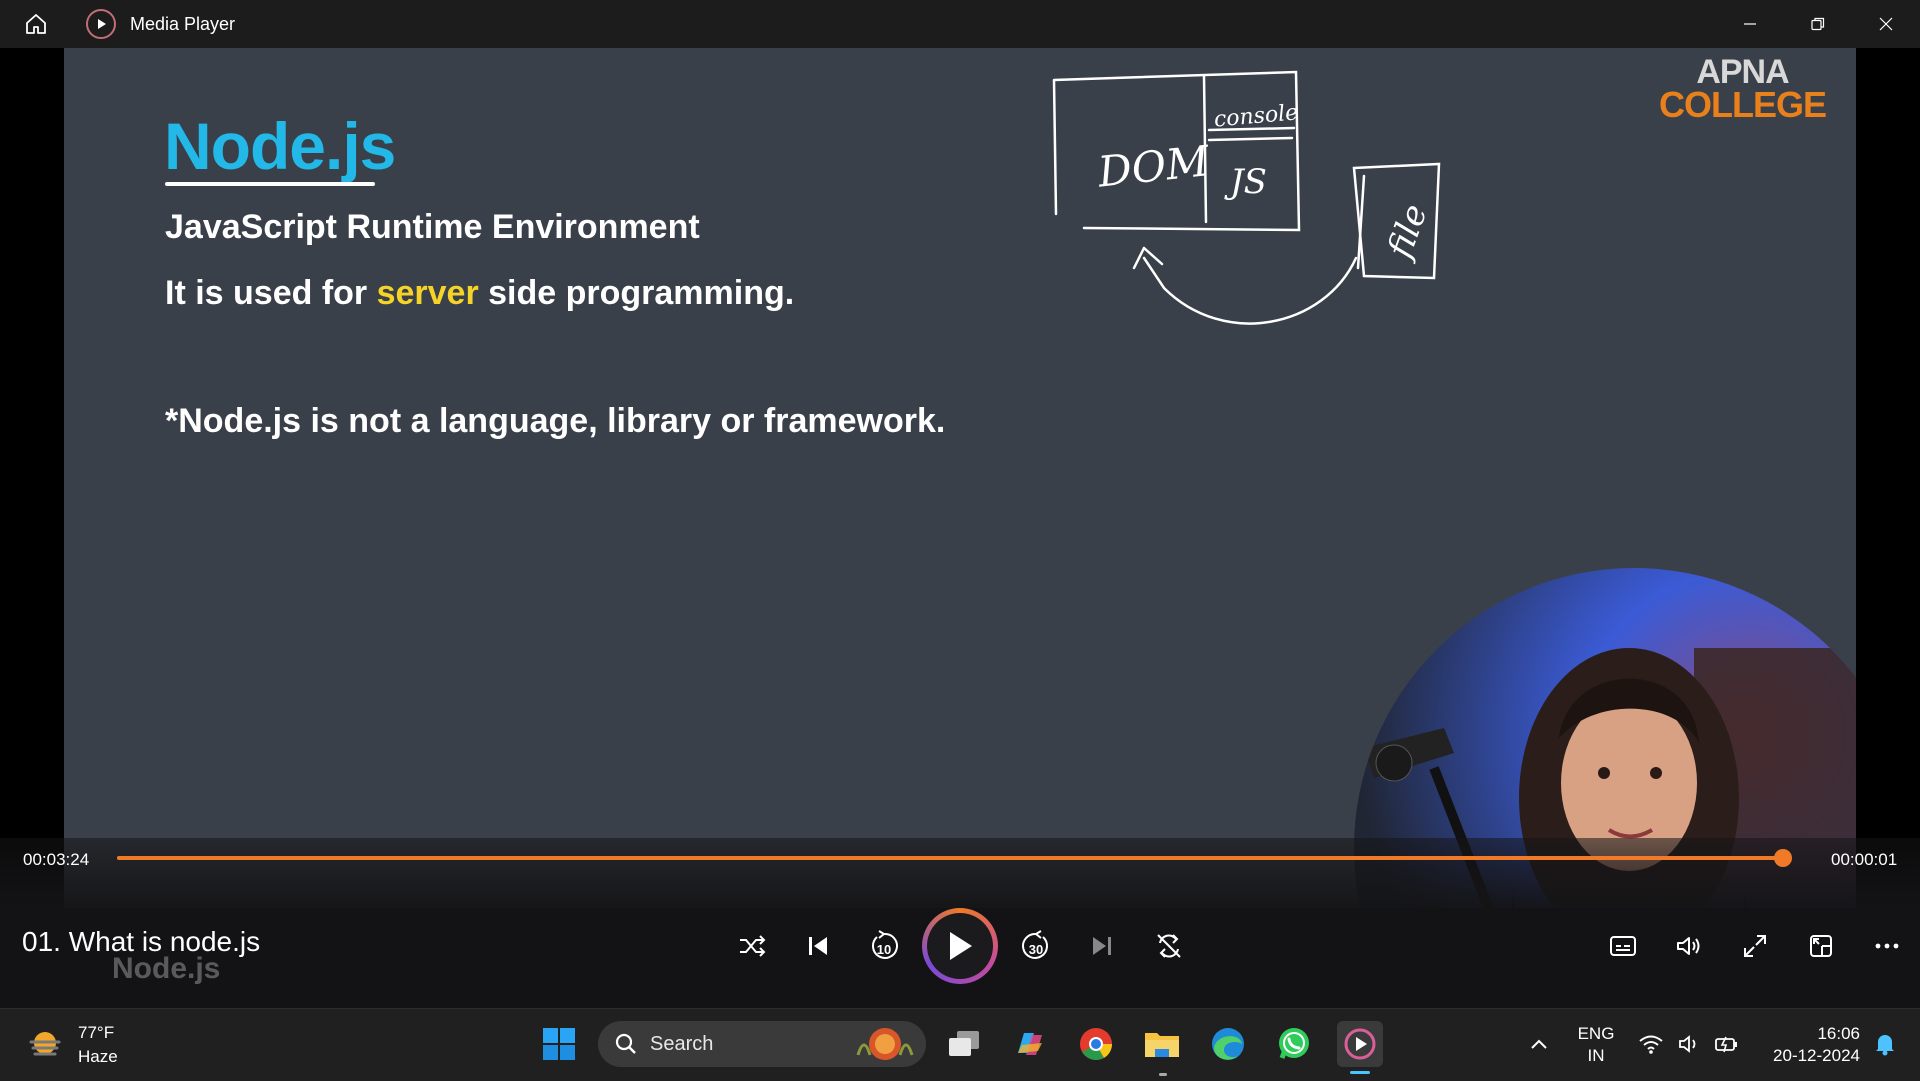 The height and width of the screenshot is (1081, 1920). I want to click on minimize-button, so click(1750, 24).